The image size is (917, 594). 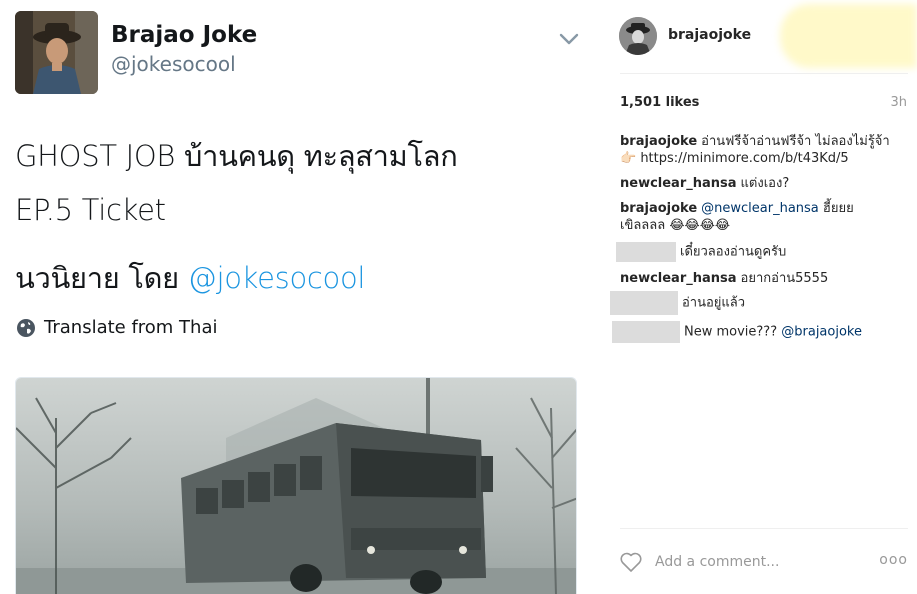 What do you see at coordinates (836, 208) in the screenshot?
I see `comment-text: ฮี้ยยย` at bounding box center [836, 208].